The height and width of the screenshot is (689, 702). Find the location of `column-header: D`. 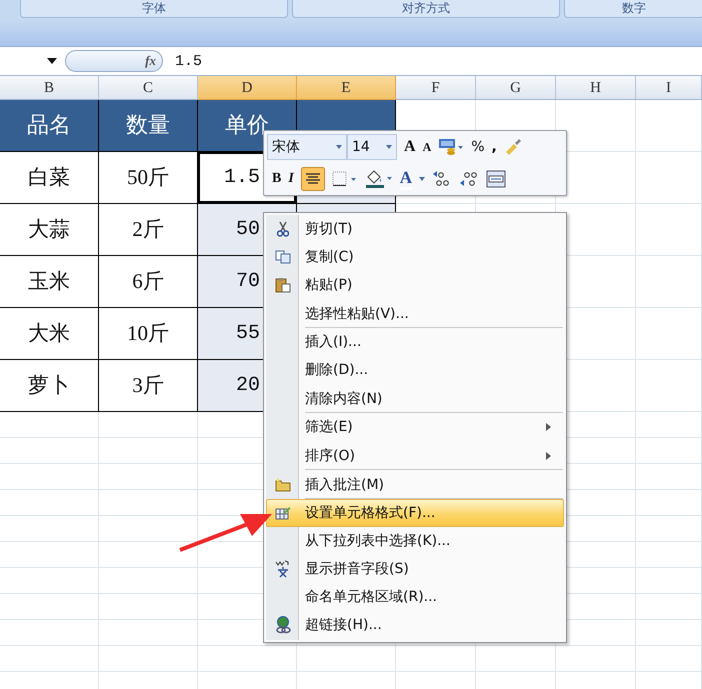

column-header: D is located at coordinates (247, 88).